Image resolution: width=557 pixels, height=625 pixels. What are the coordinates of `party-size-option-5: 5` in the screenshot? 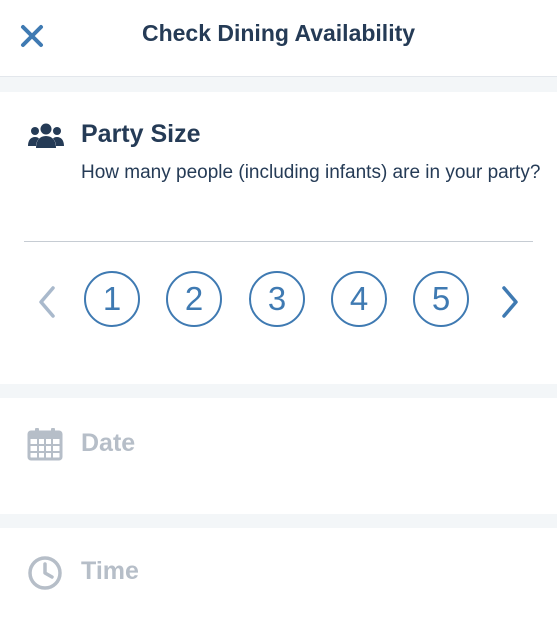 It's located at (441, 299).